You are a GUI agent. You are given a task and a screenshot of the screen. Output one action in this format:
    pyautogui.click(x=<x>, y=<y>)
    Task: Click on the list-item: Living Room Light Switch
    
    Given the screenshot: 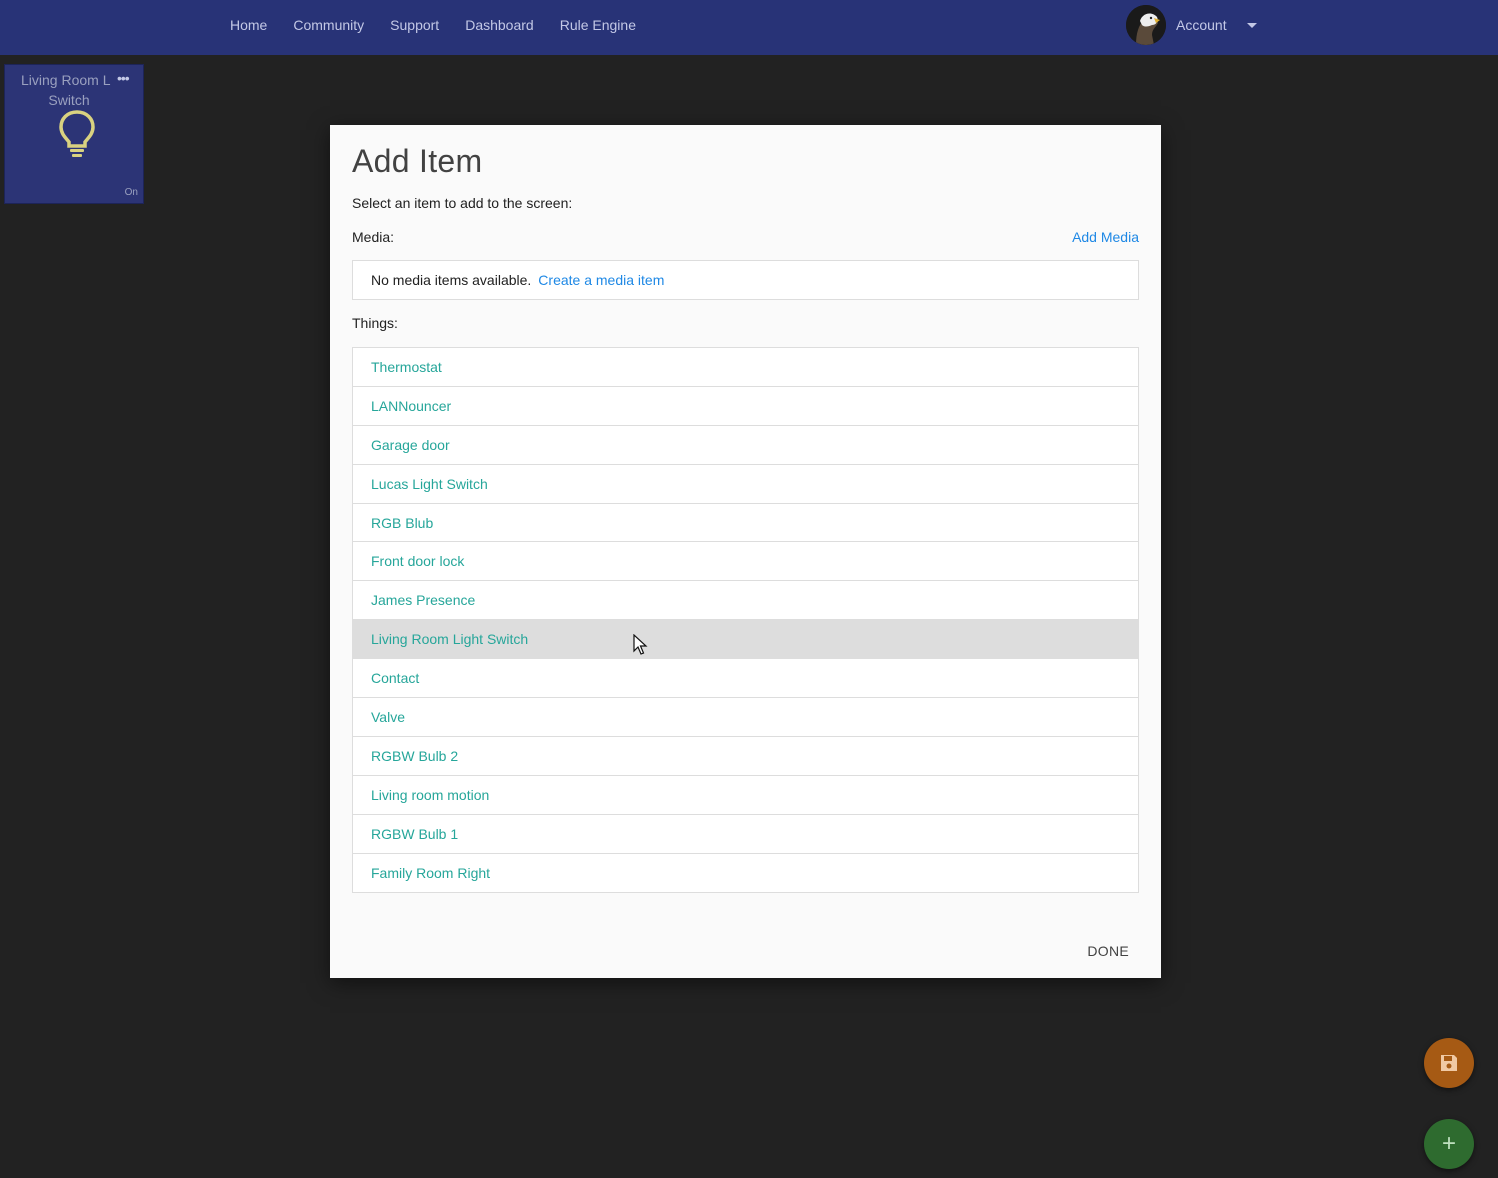 What is the action you would take?
    pyautogui.click(x=745, y=640)
    